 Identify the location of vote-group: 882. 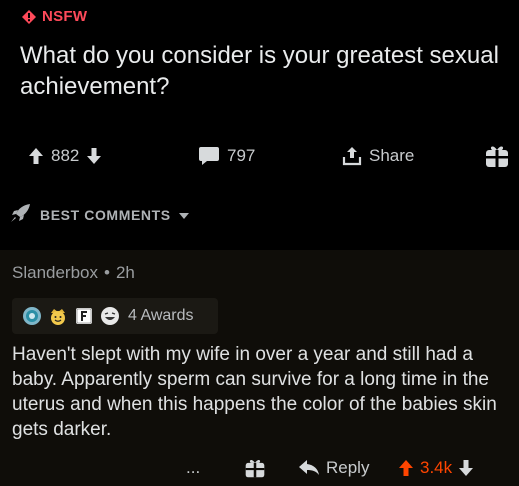
(65, 156).